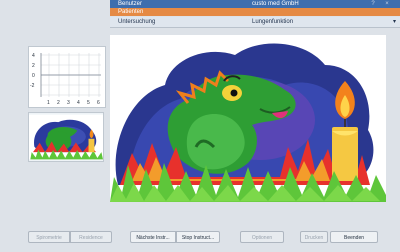 Image resolution: width=400 pixels, height=252 pixels. I want to click on residence-button: Residence, so click(91, 237).